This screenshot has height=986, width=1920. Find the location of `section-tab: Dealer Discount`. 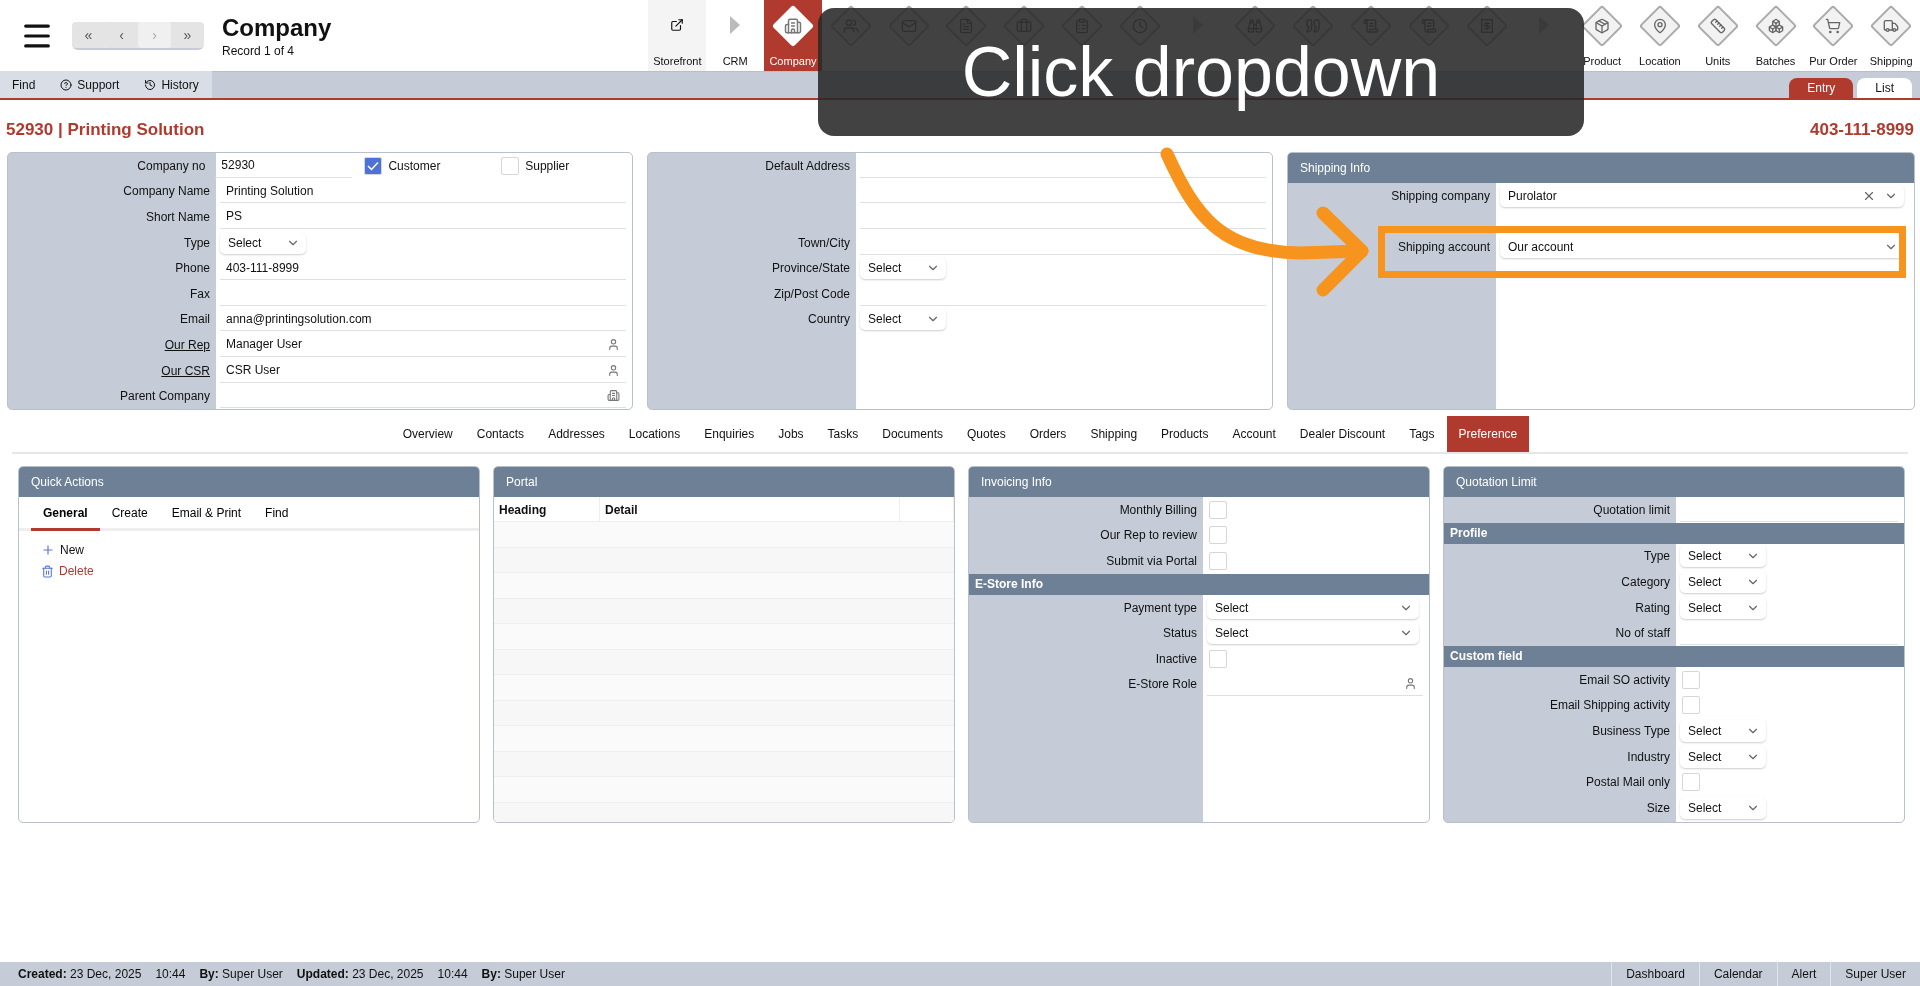

section-tab: Dealer Discount is located at coordinates (1342, 434).